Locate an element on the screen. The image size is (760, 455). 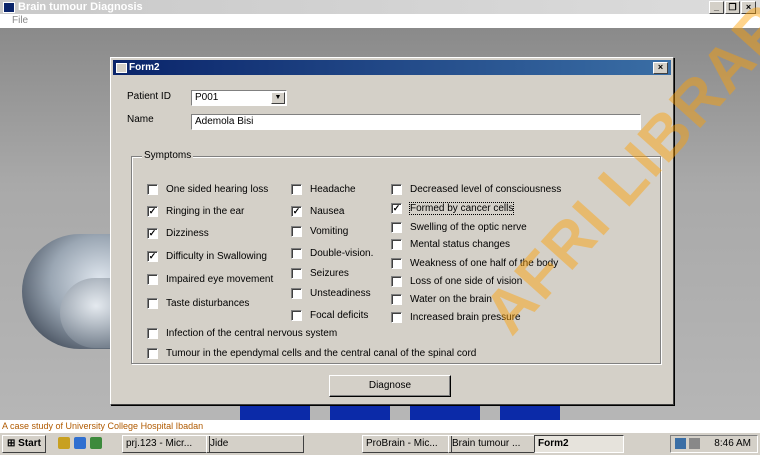
browser-icon is located at coordinates (80, 443).